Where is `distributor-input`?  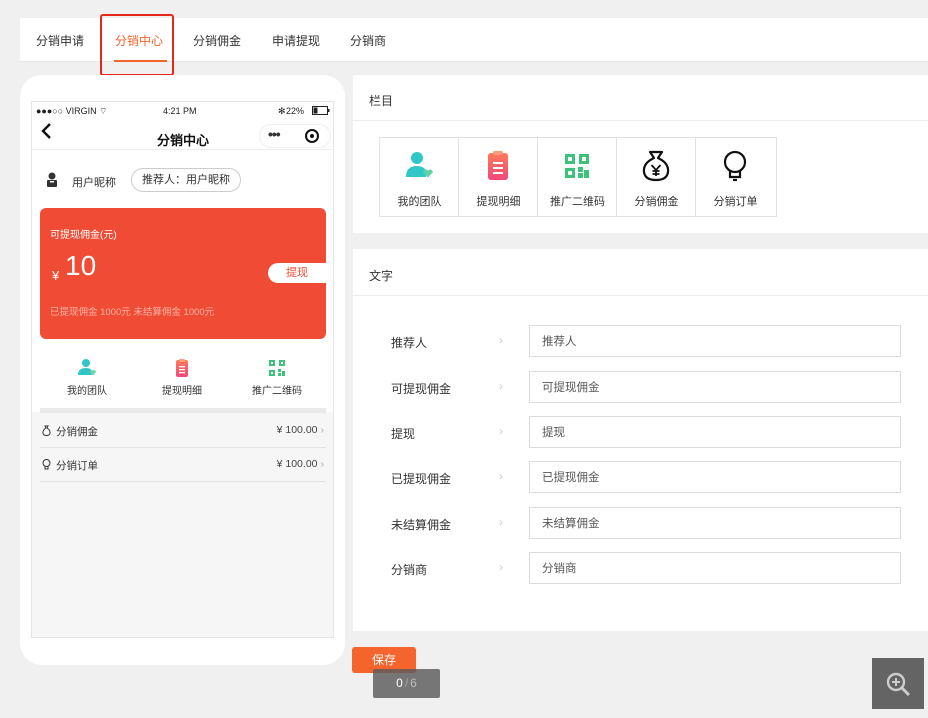
distributor-input is located at coordinates (715, 568).